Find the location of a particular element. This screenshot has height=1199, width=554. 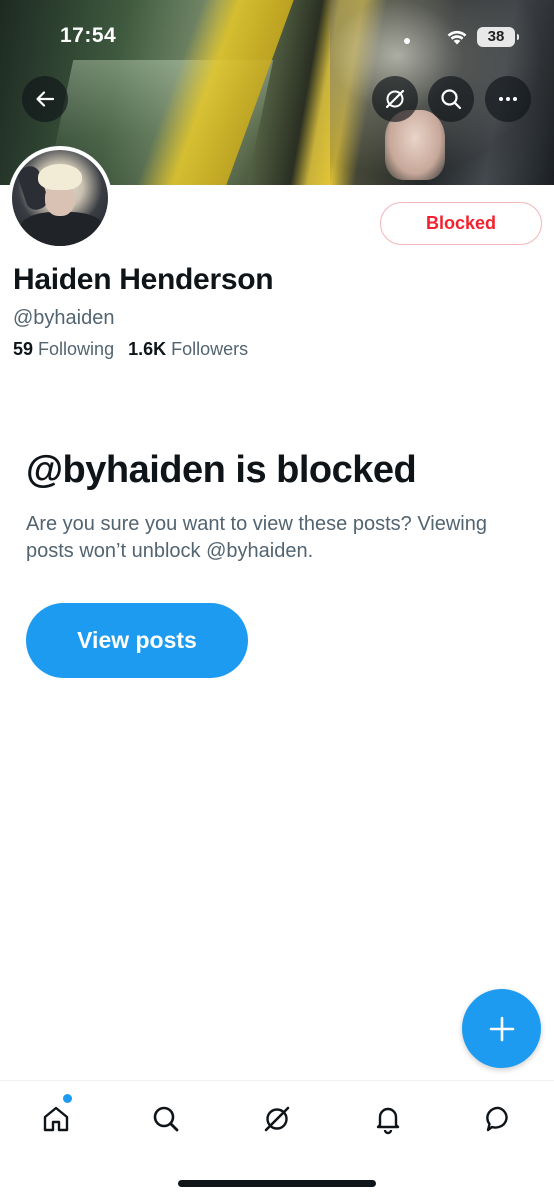

messages-icon is located at coordinates (497, 1119).